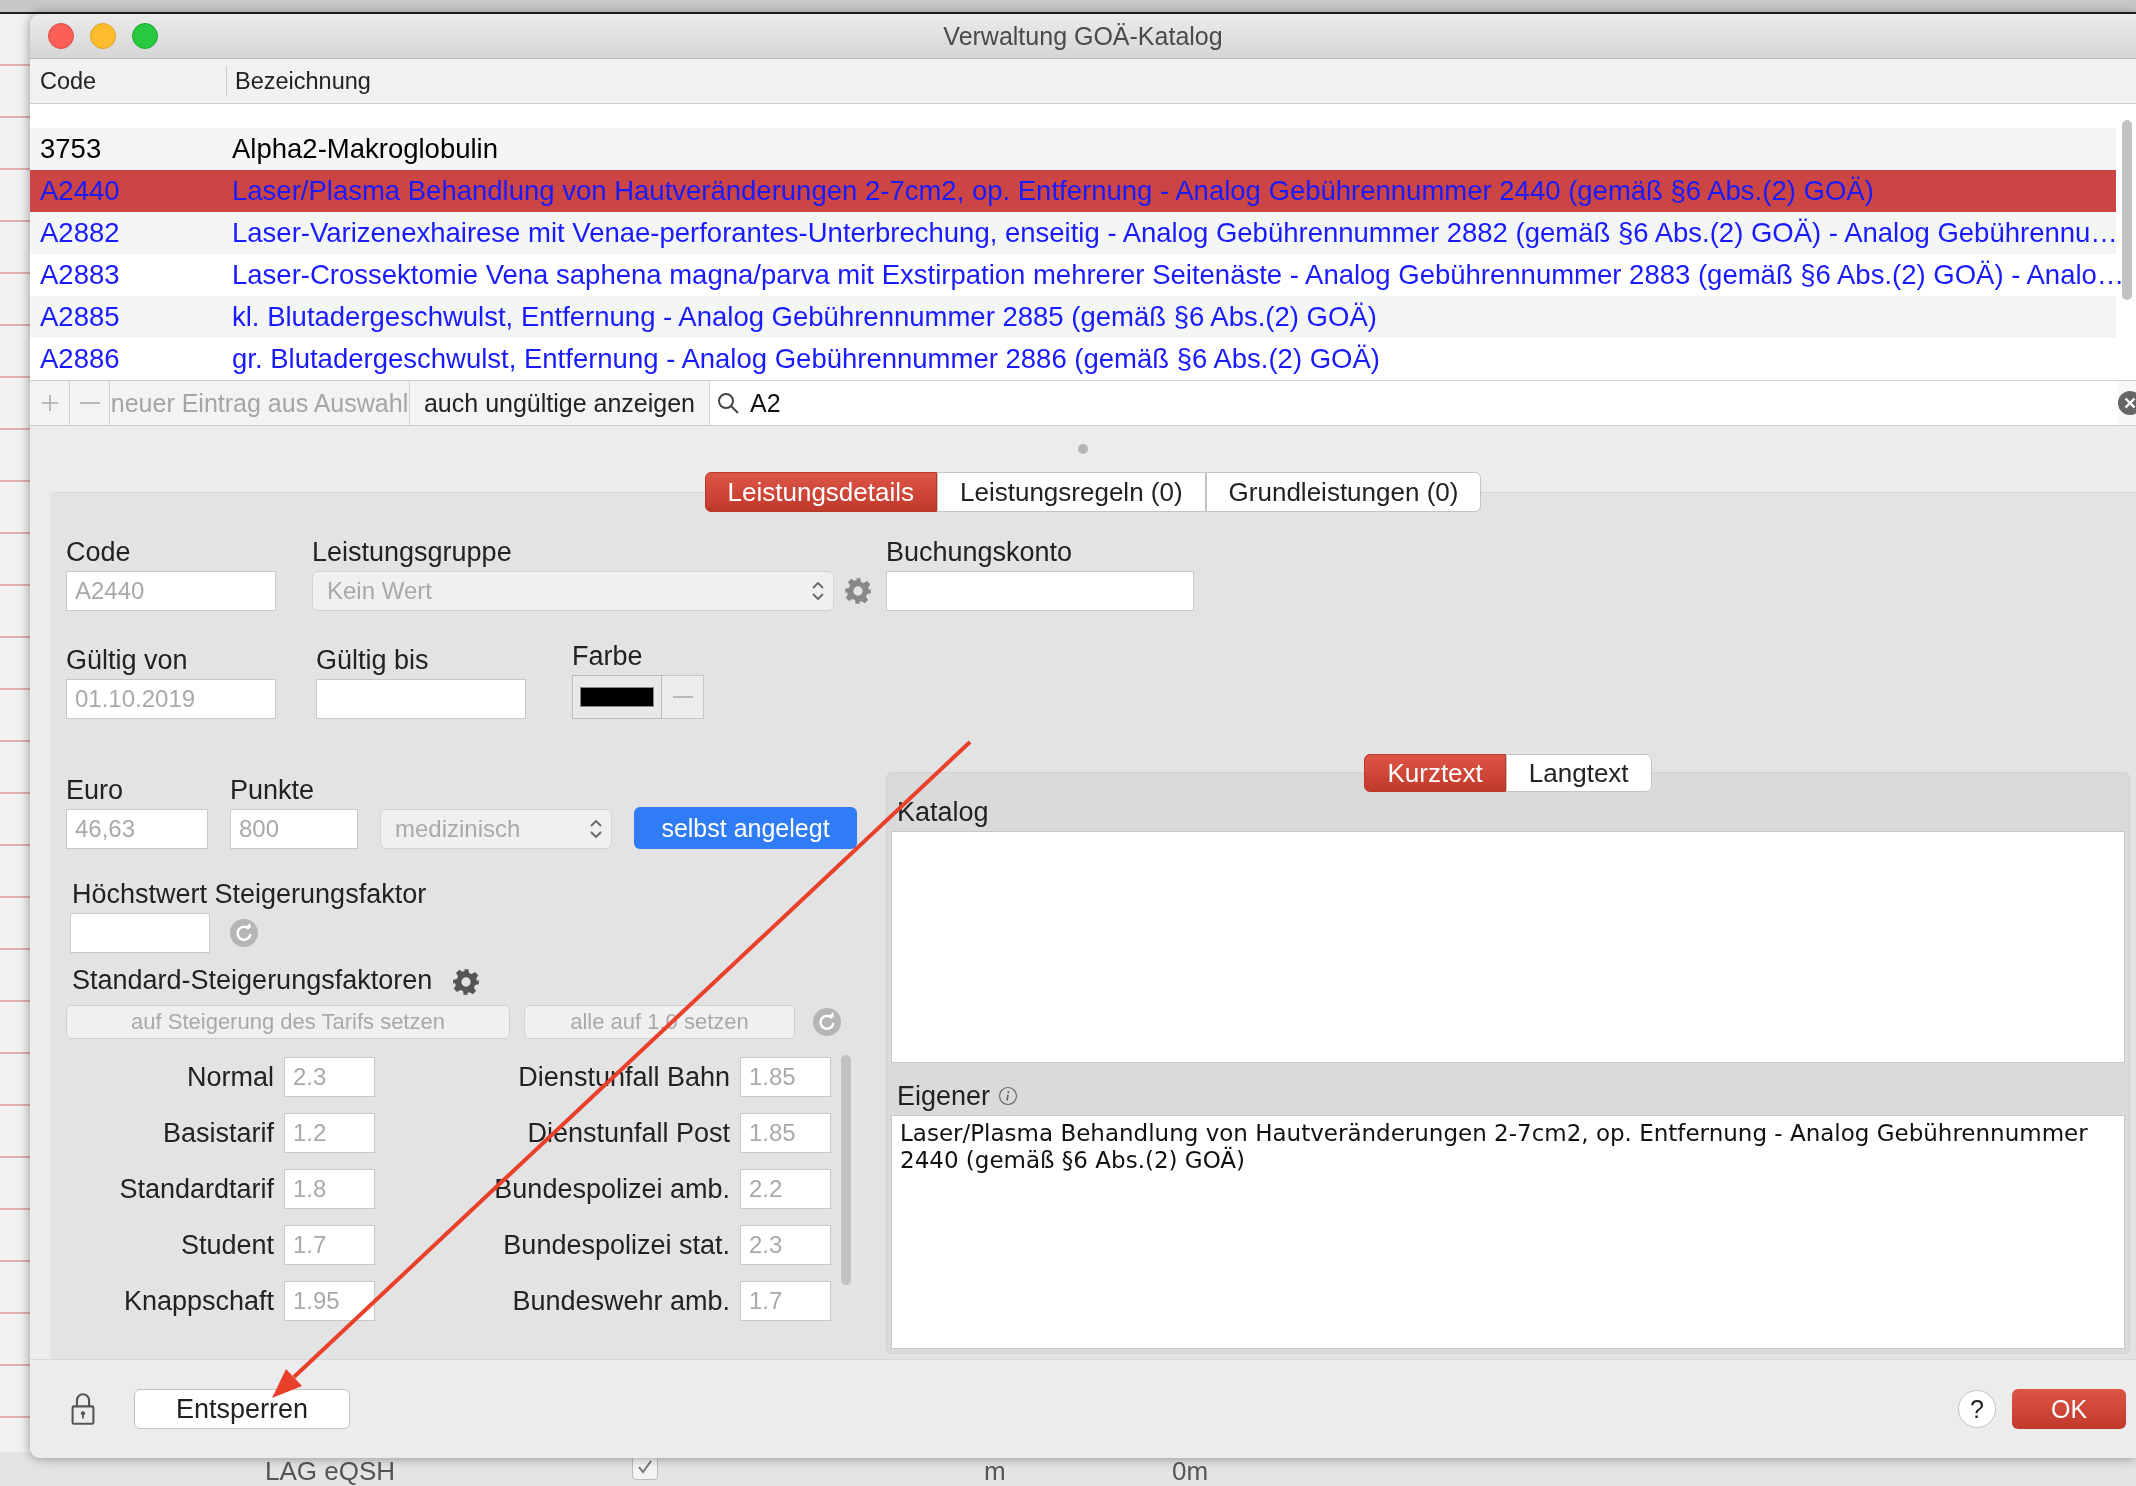  I want to click on window-title: Verwaltung GOÄ-Katalog, so click(1083, 36).